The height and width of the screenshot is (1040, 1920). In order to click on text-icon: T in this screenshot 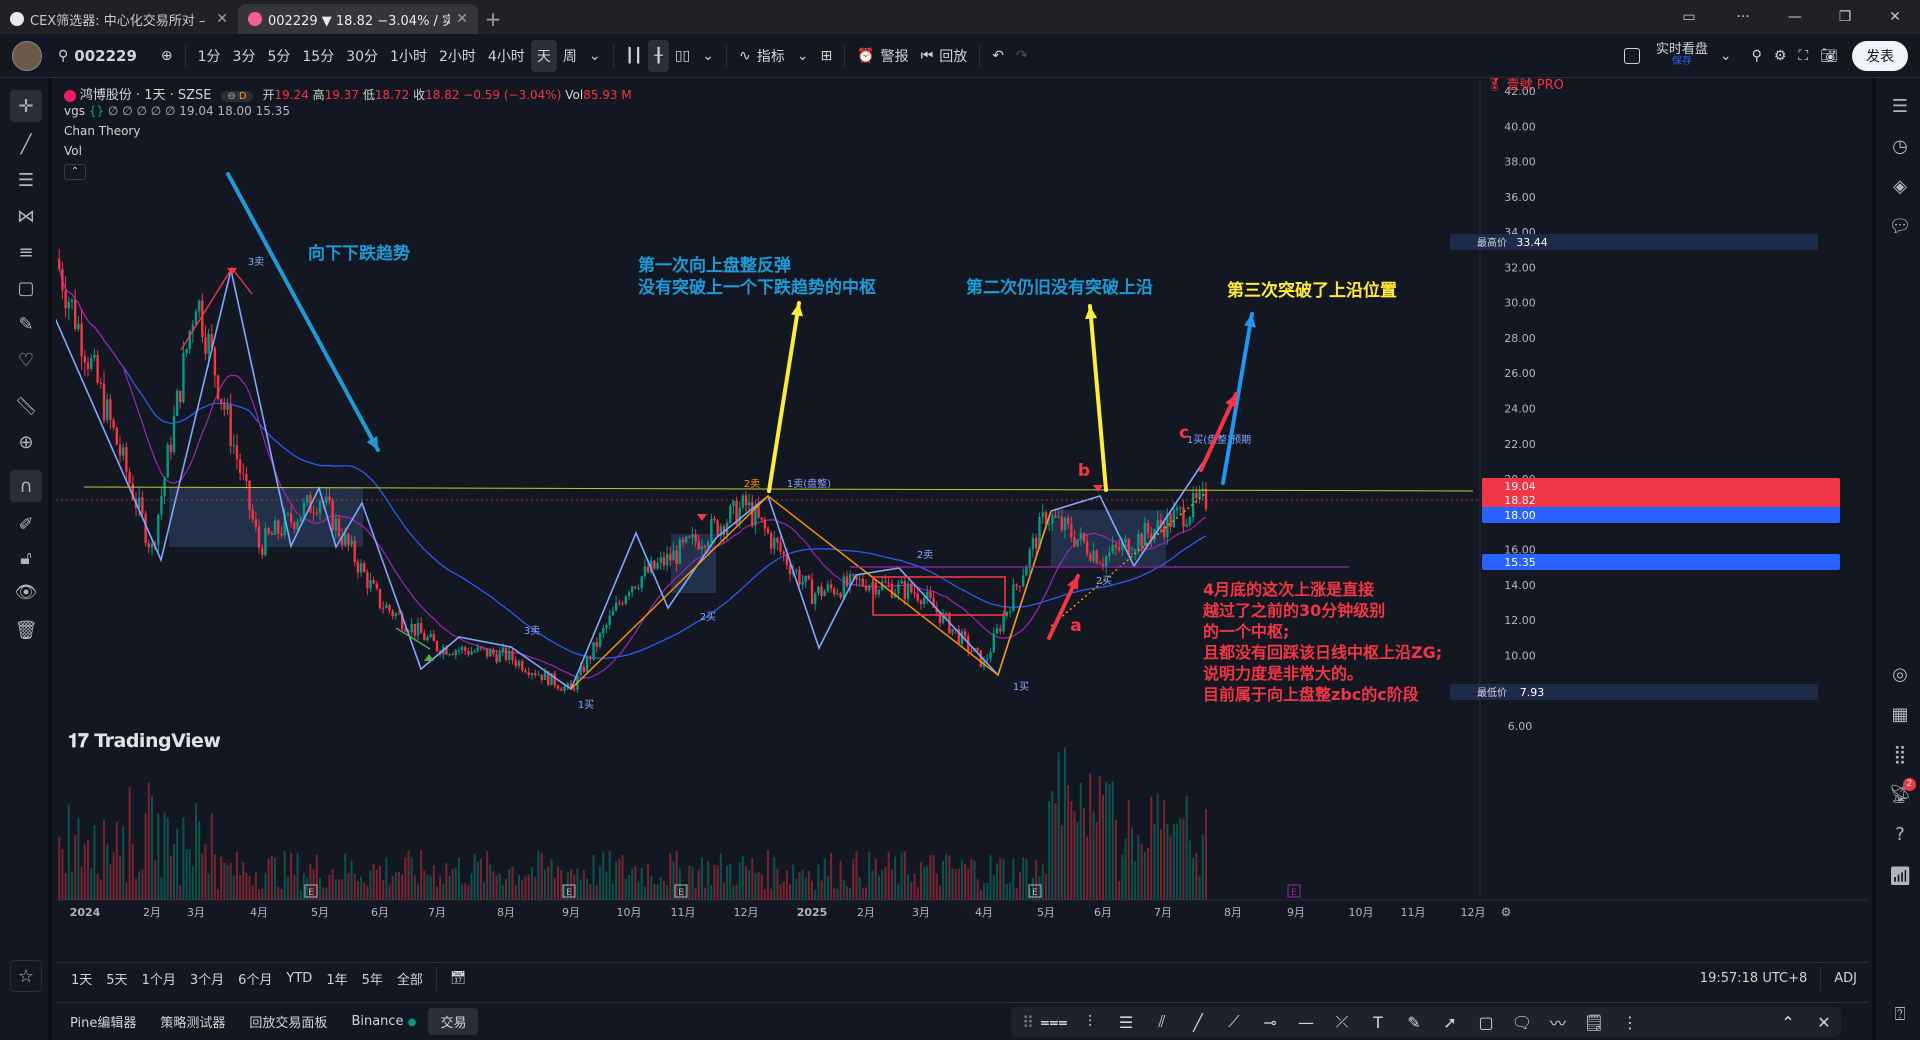, I will do `click(1378, 1022)`.